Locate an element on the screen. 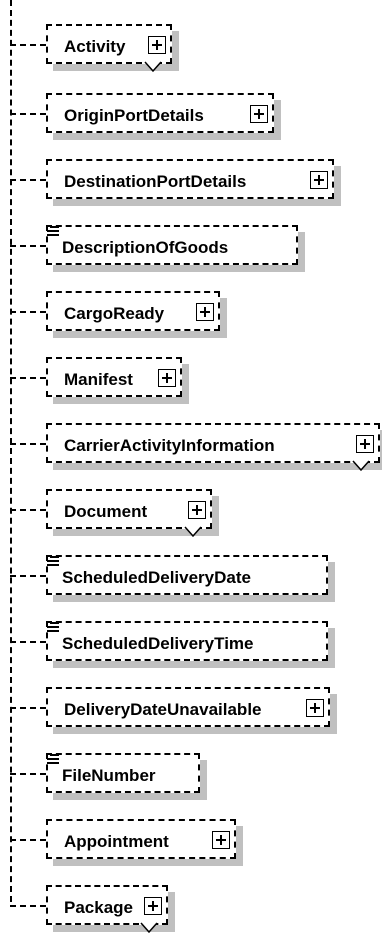 The height and width of the screenshot is (948, 382). schema-element-node: DescriptionOfGoods is located at coordinates (191, 248).